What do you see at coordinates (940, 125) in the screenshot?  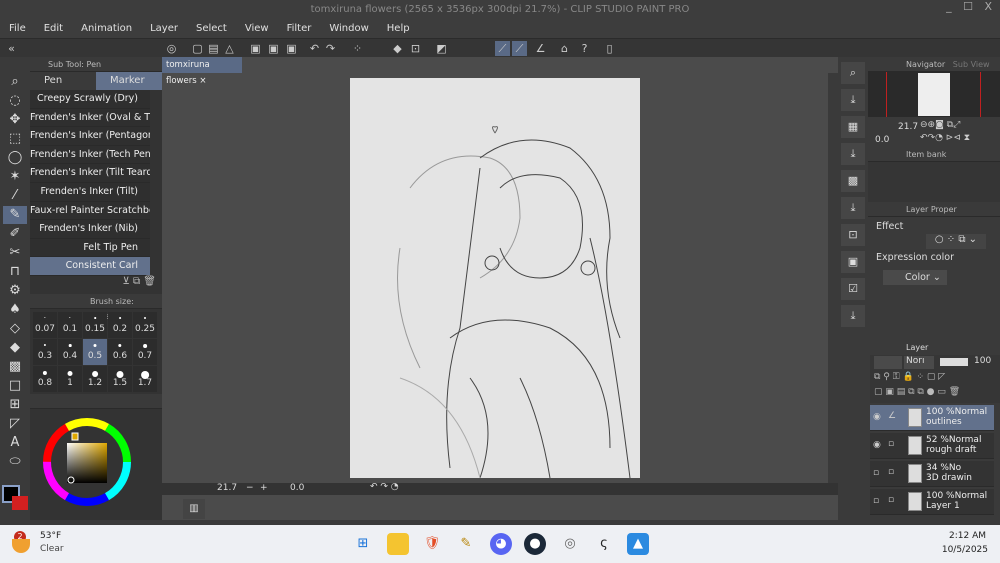 I see `zoom-buttons: ⊖⊕◙ ⧉⤢` at bounding box center [940, 125].